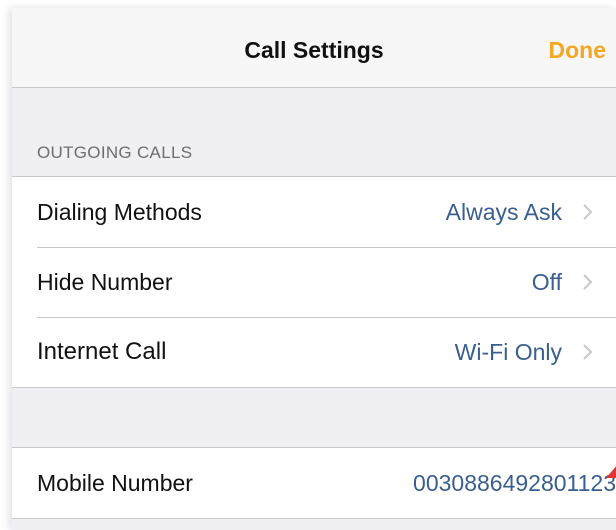 The width and height of the screenshot is (616, 530). Describe the element at coordinates (314, 212) in the screenshot. I see `dialing-methods-row: Dialing Methods Always Ask` at that location.